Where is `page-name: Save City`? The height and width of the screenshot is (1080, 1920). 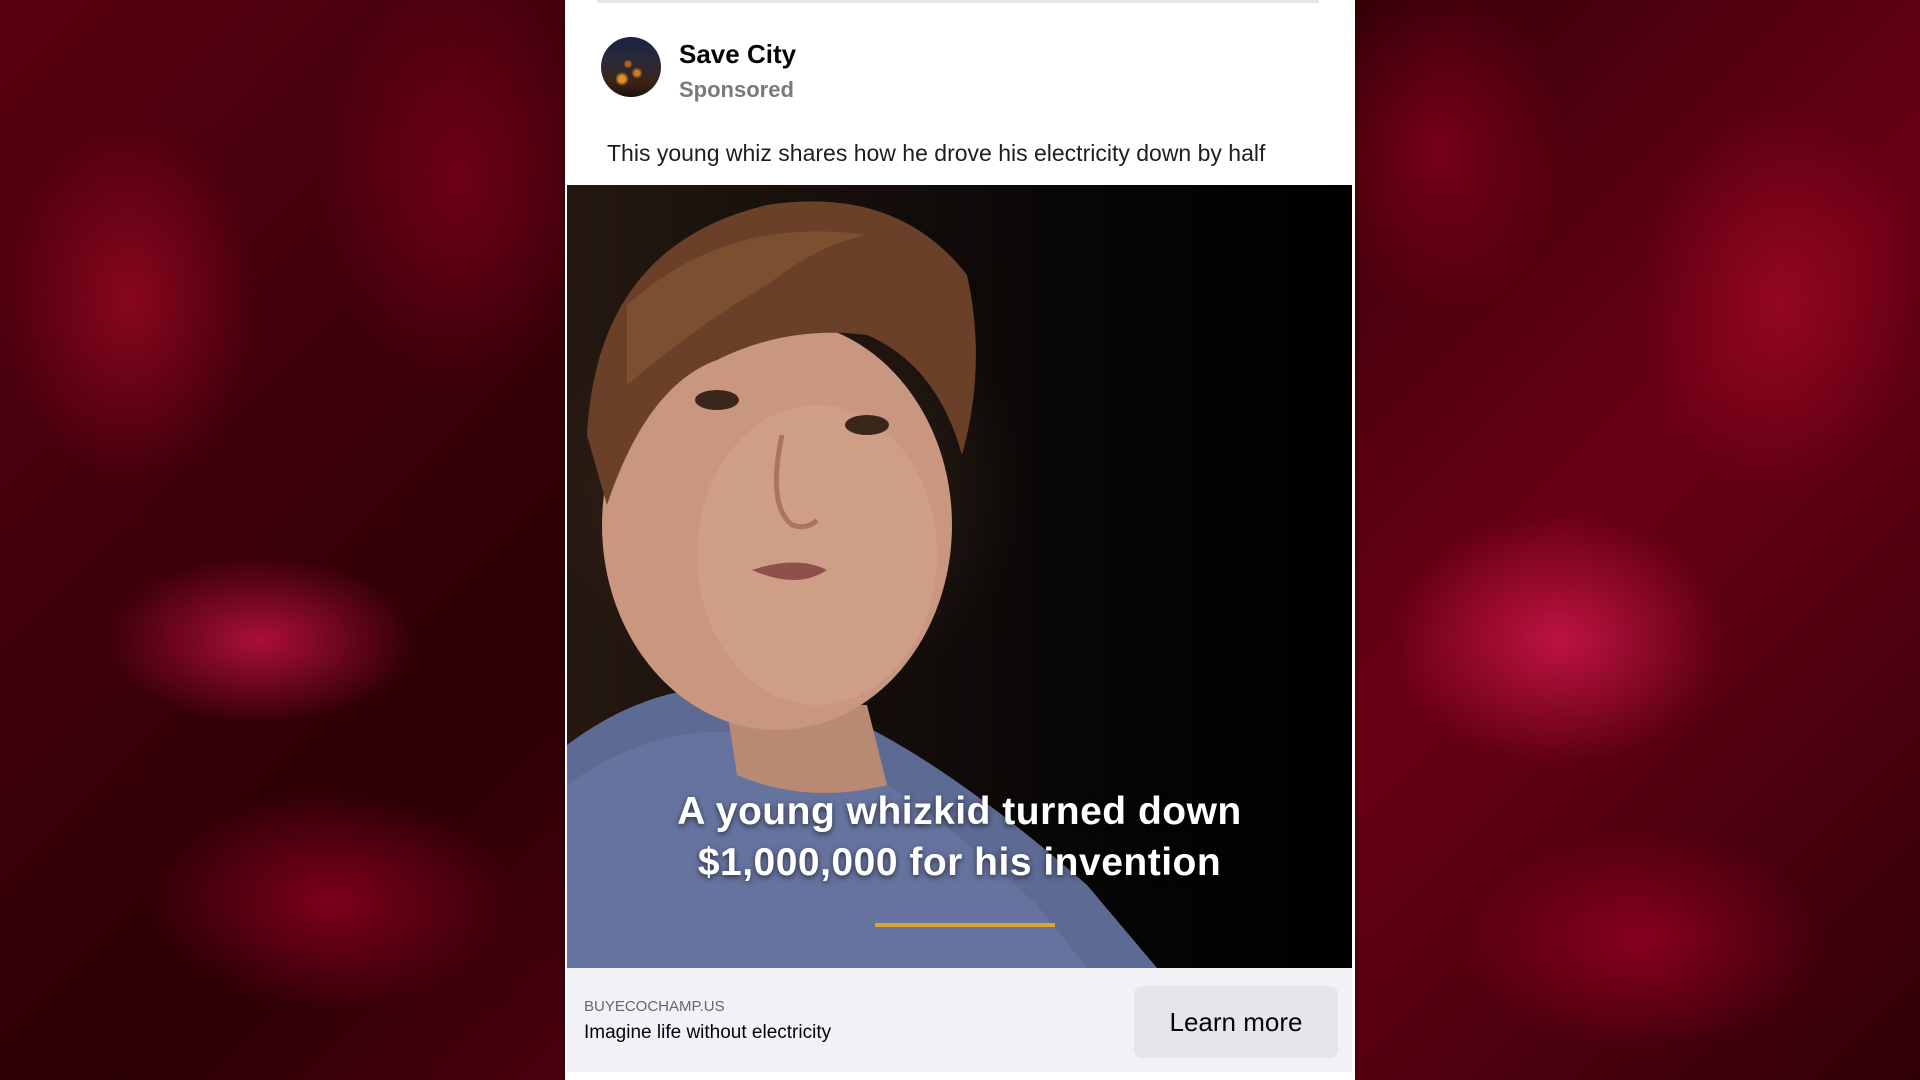 page-name: Save City is located at coordinates (737, 54).